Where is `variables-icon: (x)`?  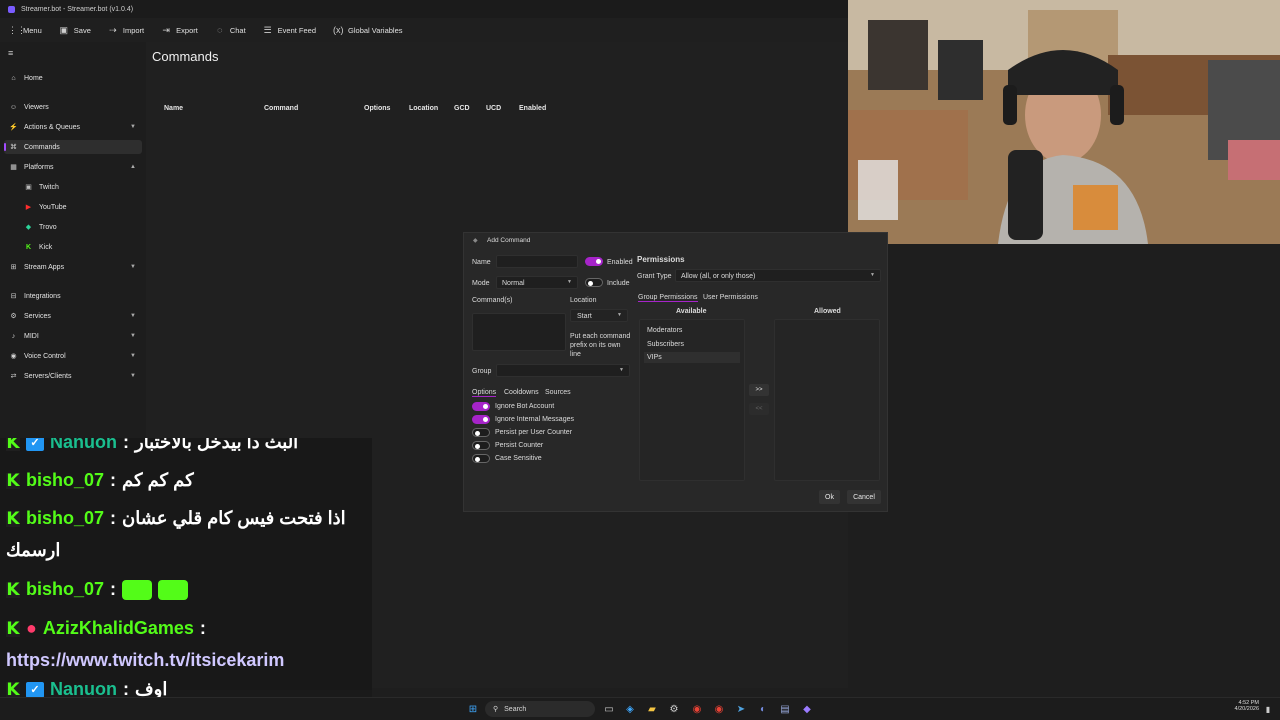
variables-icon: (x) is located at coordinates (338, 30).